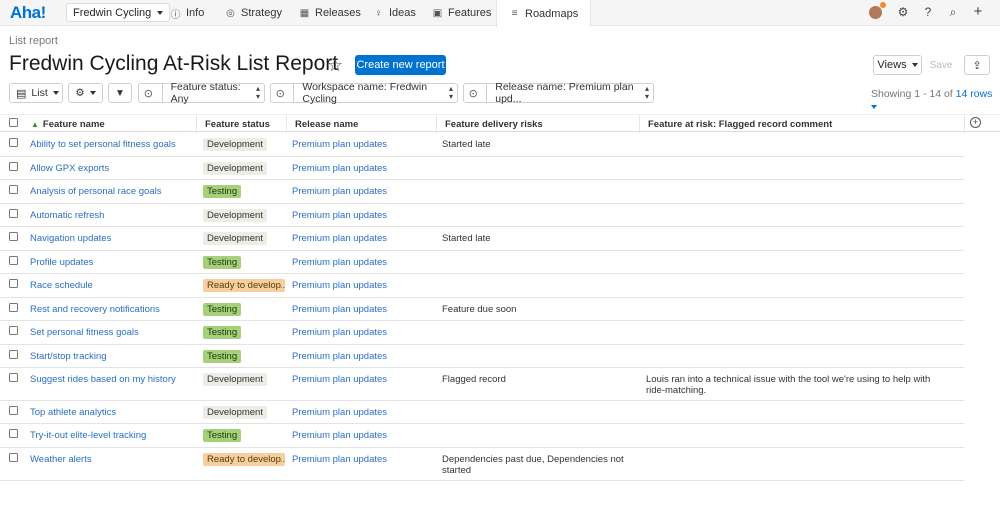 This screenshot has height=530, width=1000. Describe the element at coordinates (36, 93) in the screenshot. I see `view-type-dropdown: ▤ List` at that location.